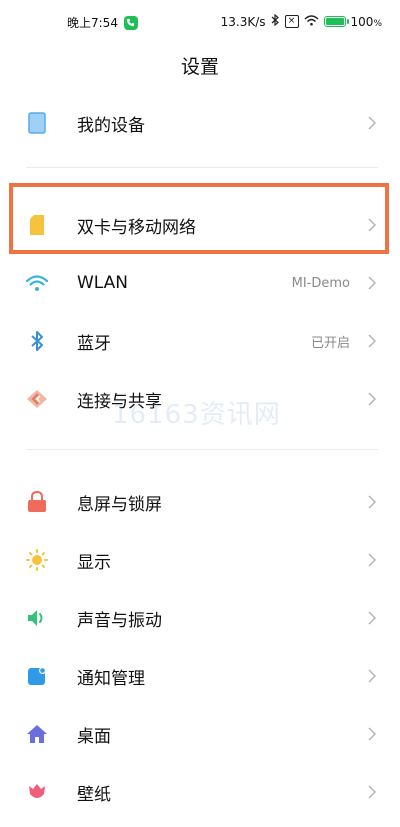 Image resolution: width=400 pixels, height=827 pixels. Describe the element at coordinates (37, 341) in the screenshot. I see `bluetooth-icon` at that location.